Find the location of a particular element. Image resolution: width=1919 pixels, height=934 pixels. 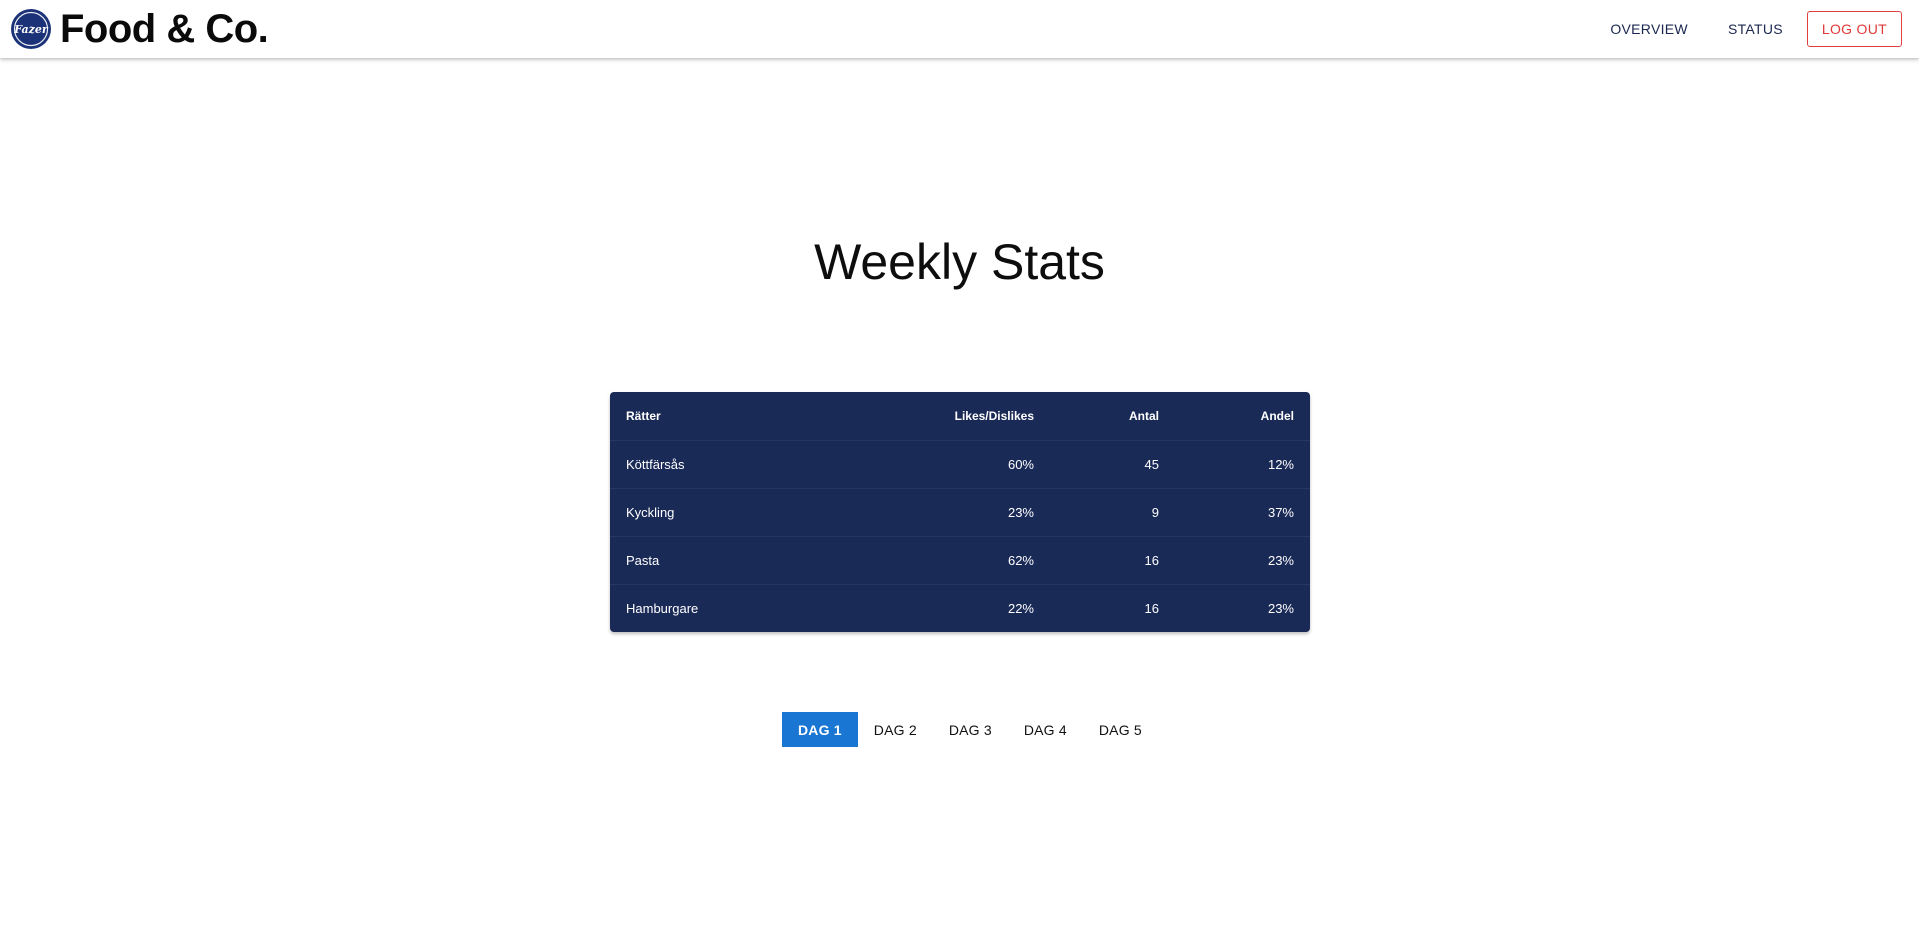

cell-likes: 60% is located at coordinates (960, 464).